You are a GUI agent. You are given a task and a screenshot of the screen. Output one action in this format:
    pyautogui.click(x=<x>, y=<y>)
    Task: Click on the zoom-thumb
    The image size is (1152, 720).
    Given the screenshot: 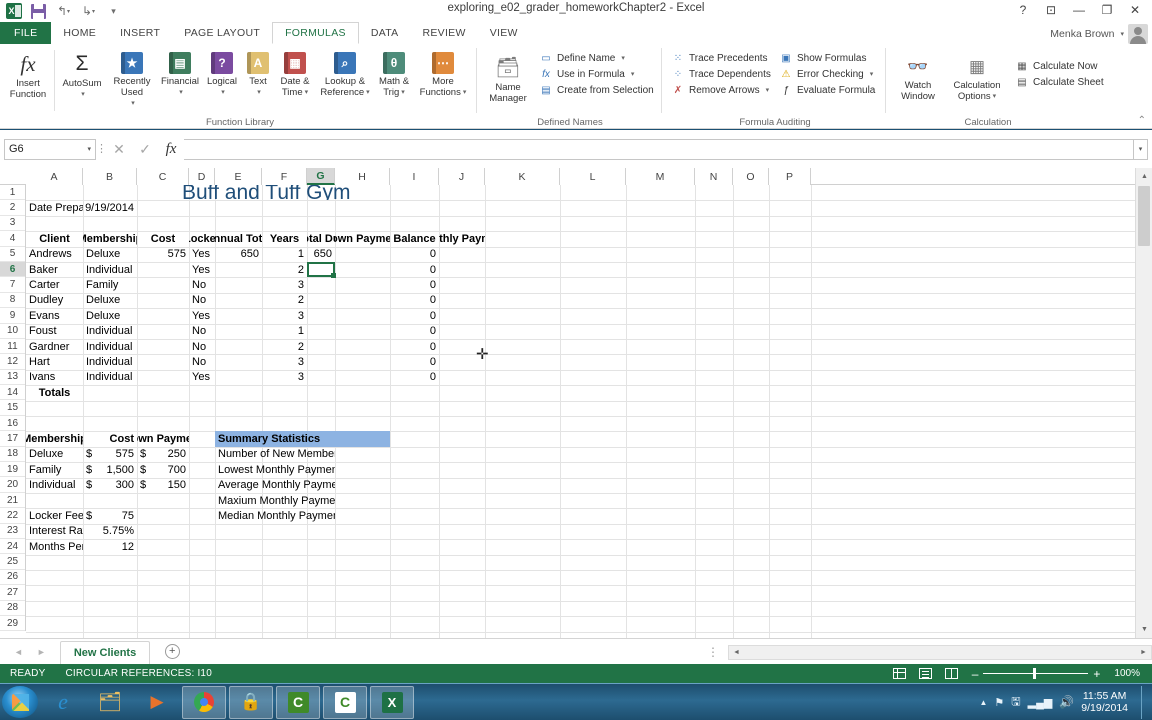 What is the action you would take?
    pyautogui.click(x=1035, y=673)
    